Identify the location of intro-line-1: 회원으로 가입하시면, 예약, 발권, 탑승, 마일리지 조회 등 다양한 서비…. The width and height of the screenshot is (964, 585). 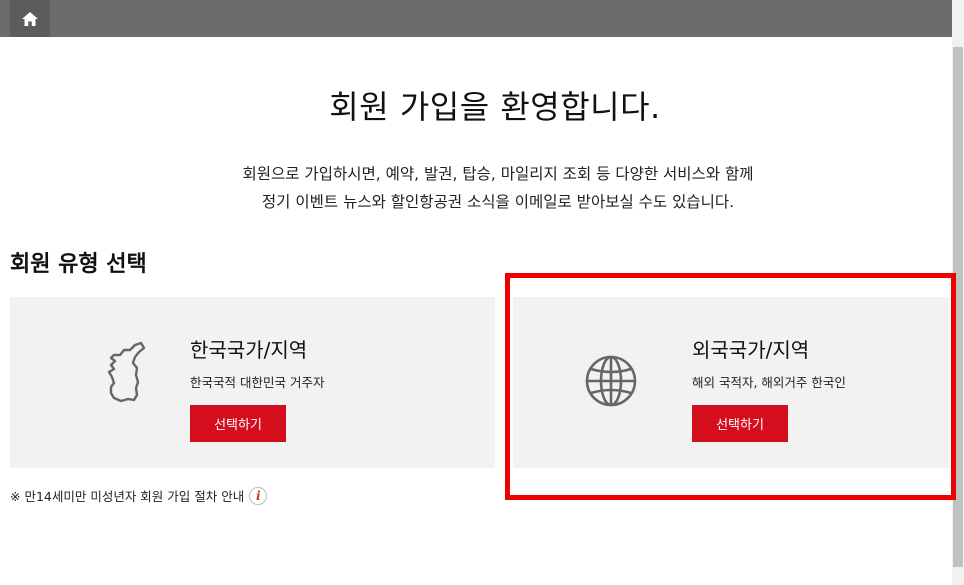
(498, 174).